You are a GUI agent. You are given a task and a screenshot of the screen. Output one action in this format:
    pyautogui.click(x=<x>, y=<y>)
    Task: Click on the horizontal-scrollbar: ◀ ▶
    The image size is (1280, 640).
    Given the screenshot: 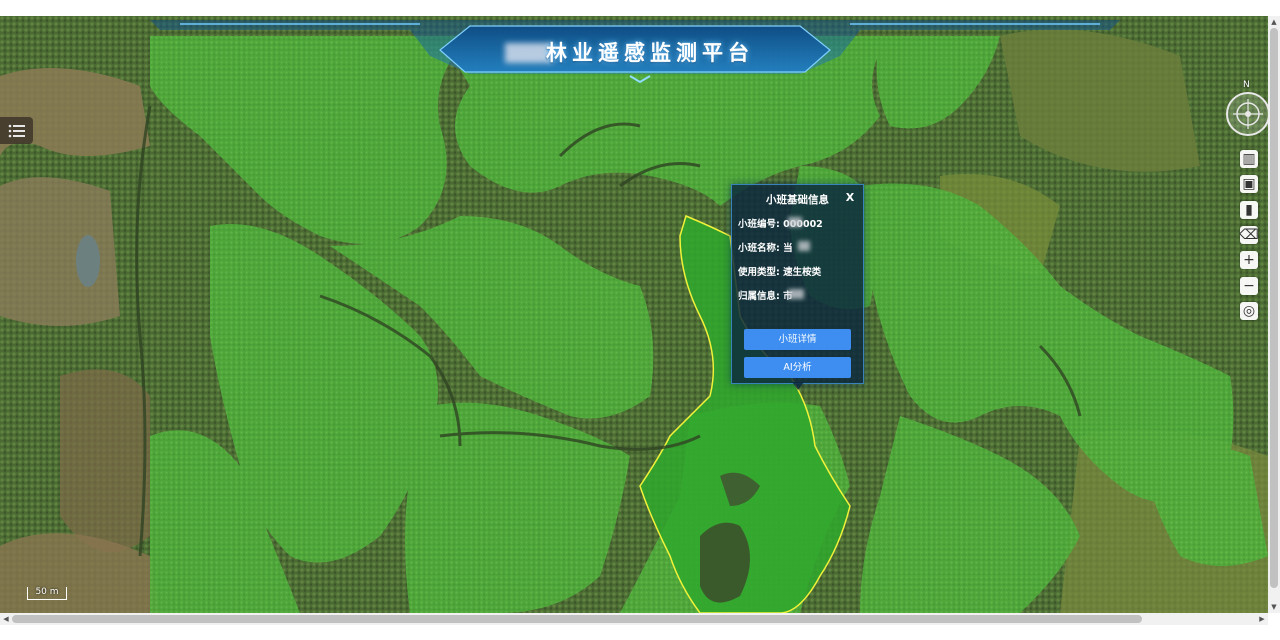 What is the action you would take?
    pyautogui.click(x=634, y=619)
    